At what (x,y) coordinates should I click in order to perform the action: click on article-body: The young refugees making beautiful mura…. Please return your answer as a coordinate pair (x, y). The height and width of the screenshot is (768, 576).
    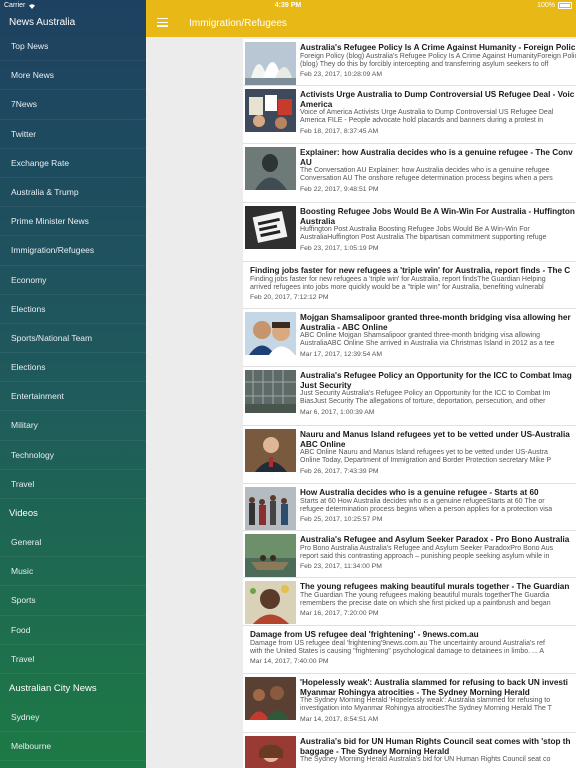
    Looking at the image, I should click on (438, 600).